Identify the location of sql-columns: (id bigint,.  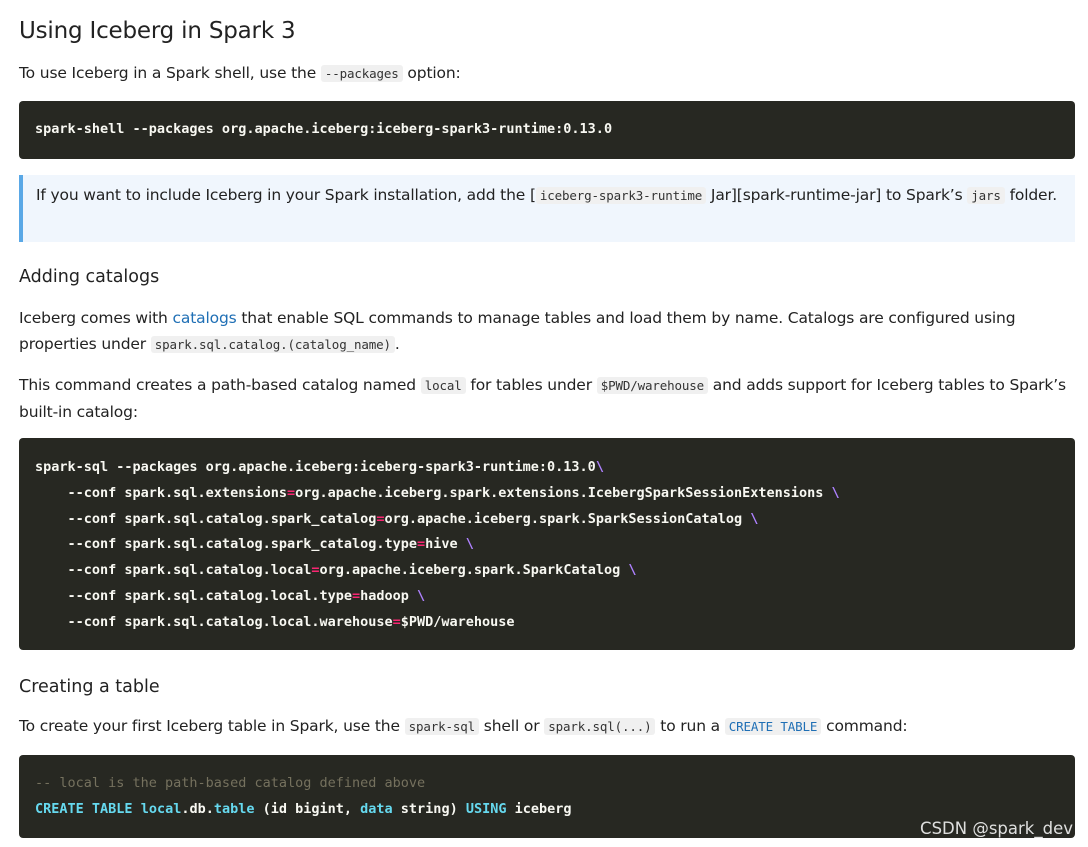
(307, 808).